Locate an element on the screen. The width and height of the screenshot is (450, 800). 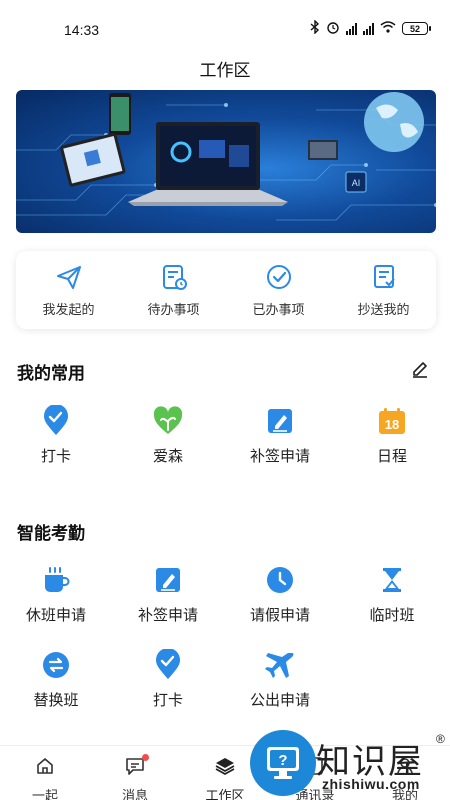
todo-clock-icon is located at coordinates (174, 277).